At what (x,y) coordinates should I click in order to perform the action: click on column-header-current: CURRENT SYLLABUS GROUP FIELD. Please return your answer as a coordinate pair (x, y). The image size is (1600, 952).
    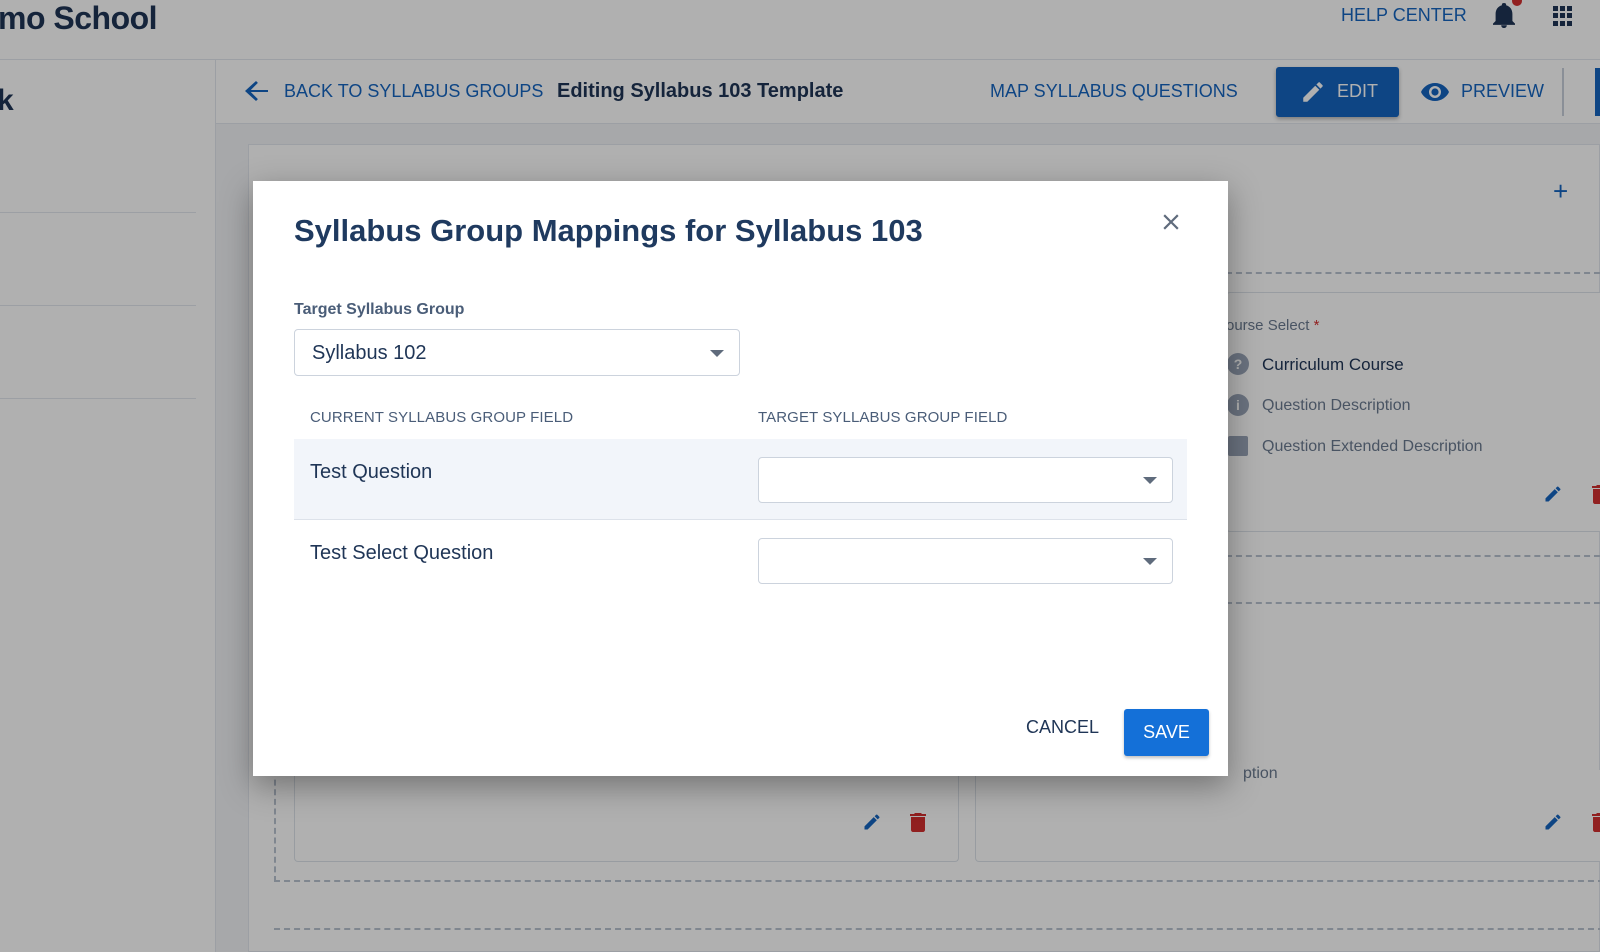
    Looking at the image, I should click on (442, 417).